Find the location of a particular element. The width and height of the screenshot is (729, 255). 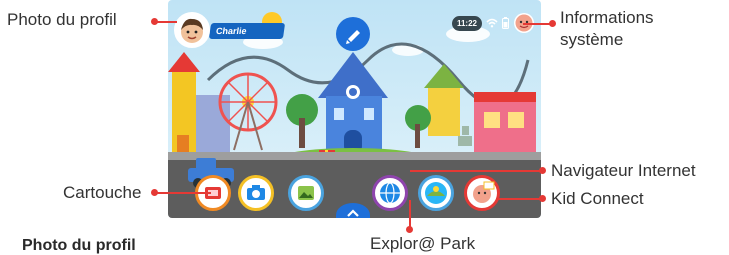

expand-dock-button is located at coordinates (353, 210).